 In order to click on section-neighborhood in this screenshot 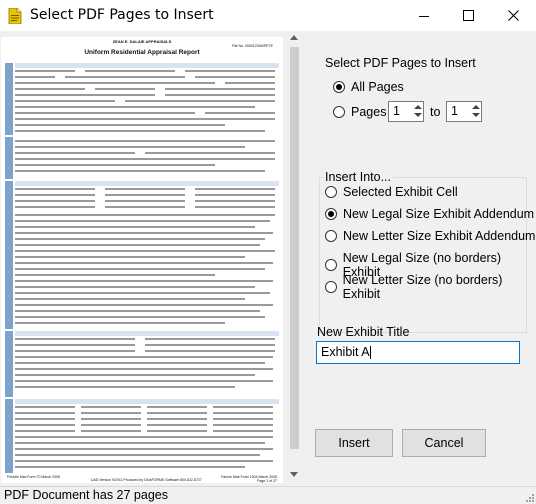, I will do `click(9, 255)`.